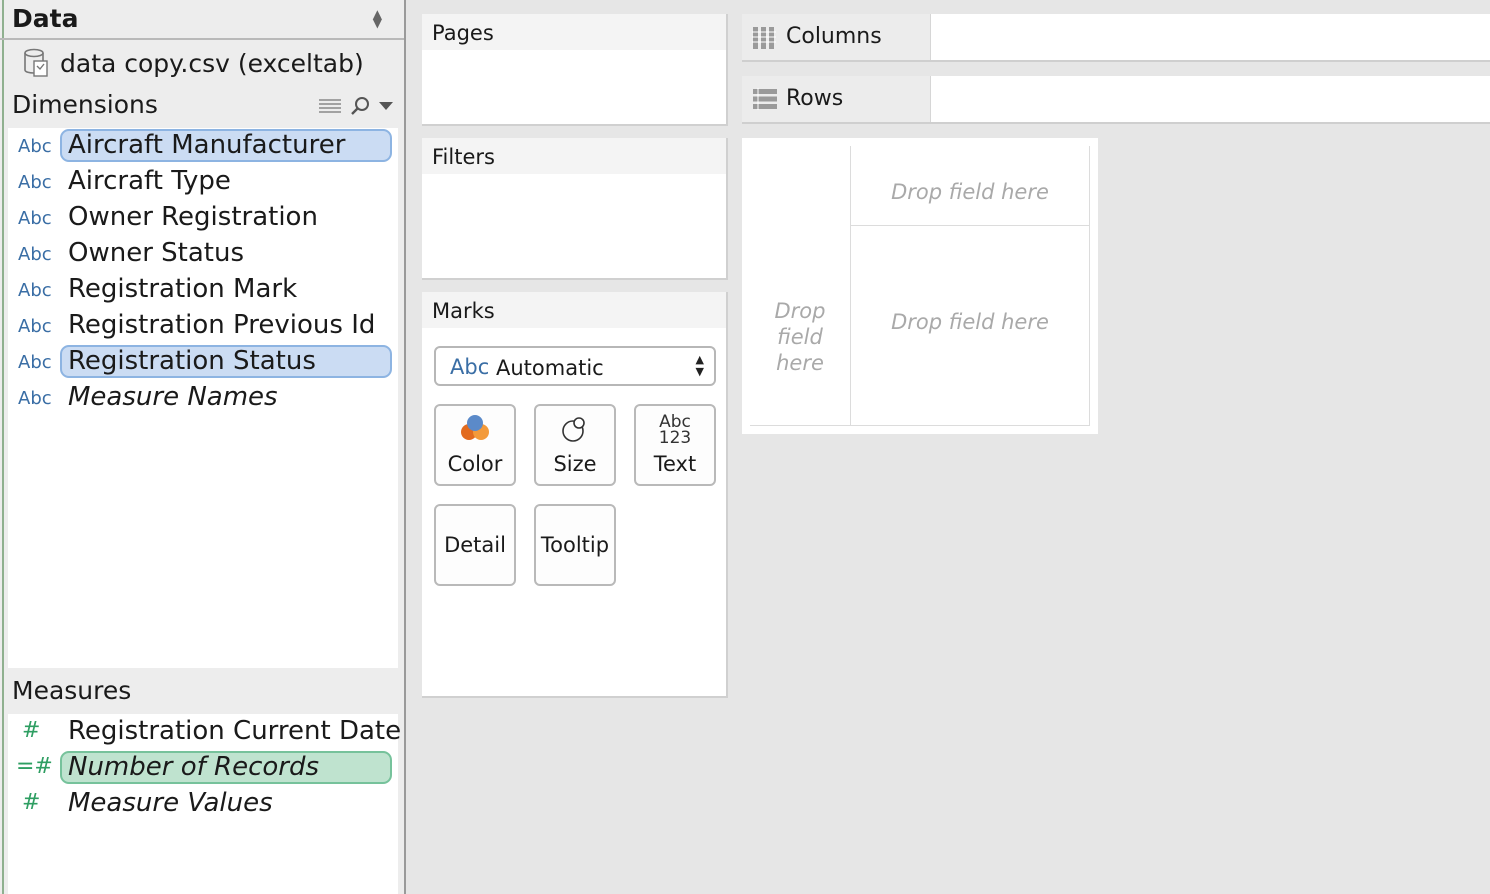  What do you see at coordinates (183, 289) in the screenshot?
I see `field-label: Registration Mark` at bounding box center [183, 289].